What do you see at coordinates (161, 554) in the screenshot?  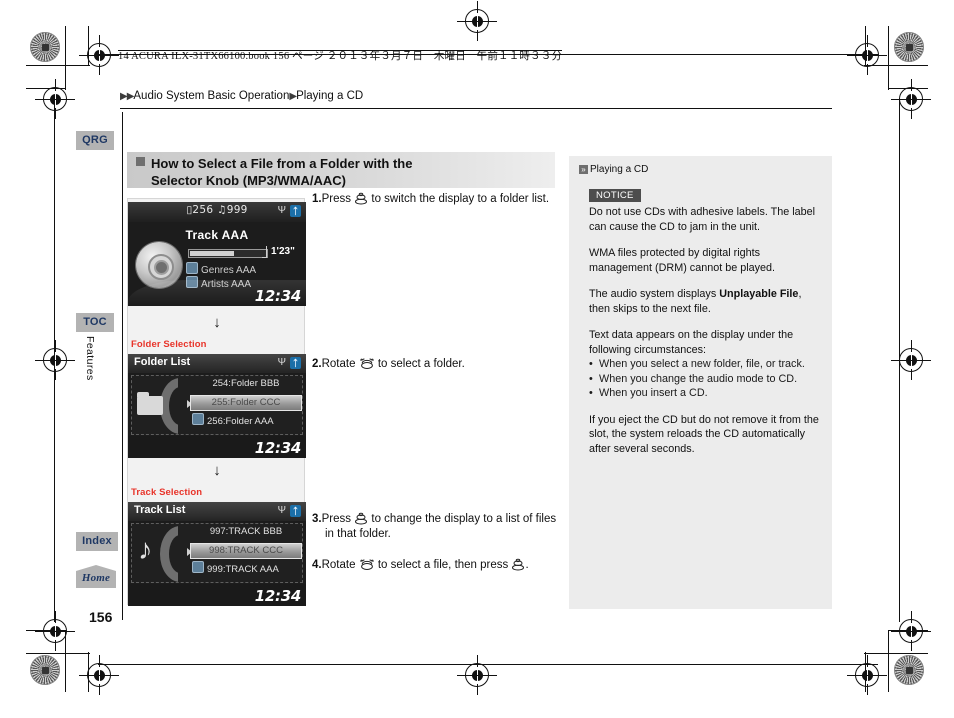 I see `music-note-icon: ♪` at bounding box center [161, 554].